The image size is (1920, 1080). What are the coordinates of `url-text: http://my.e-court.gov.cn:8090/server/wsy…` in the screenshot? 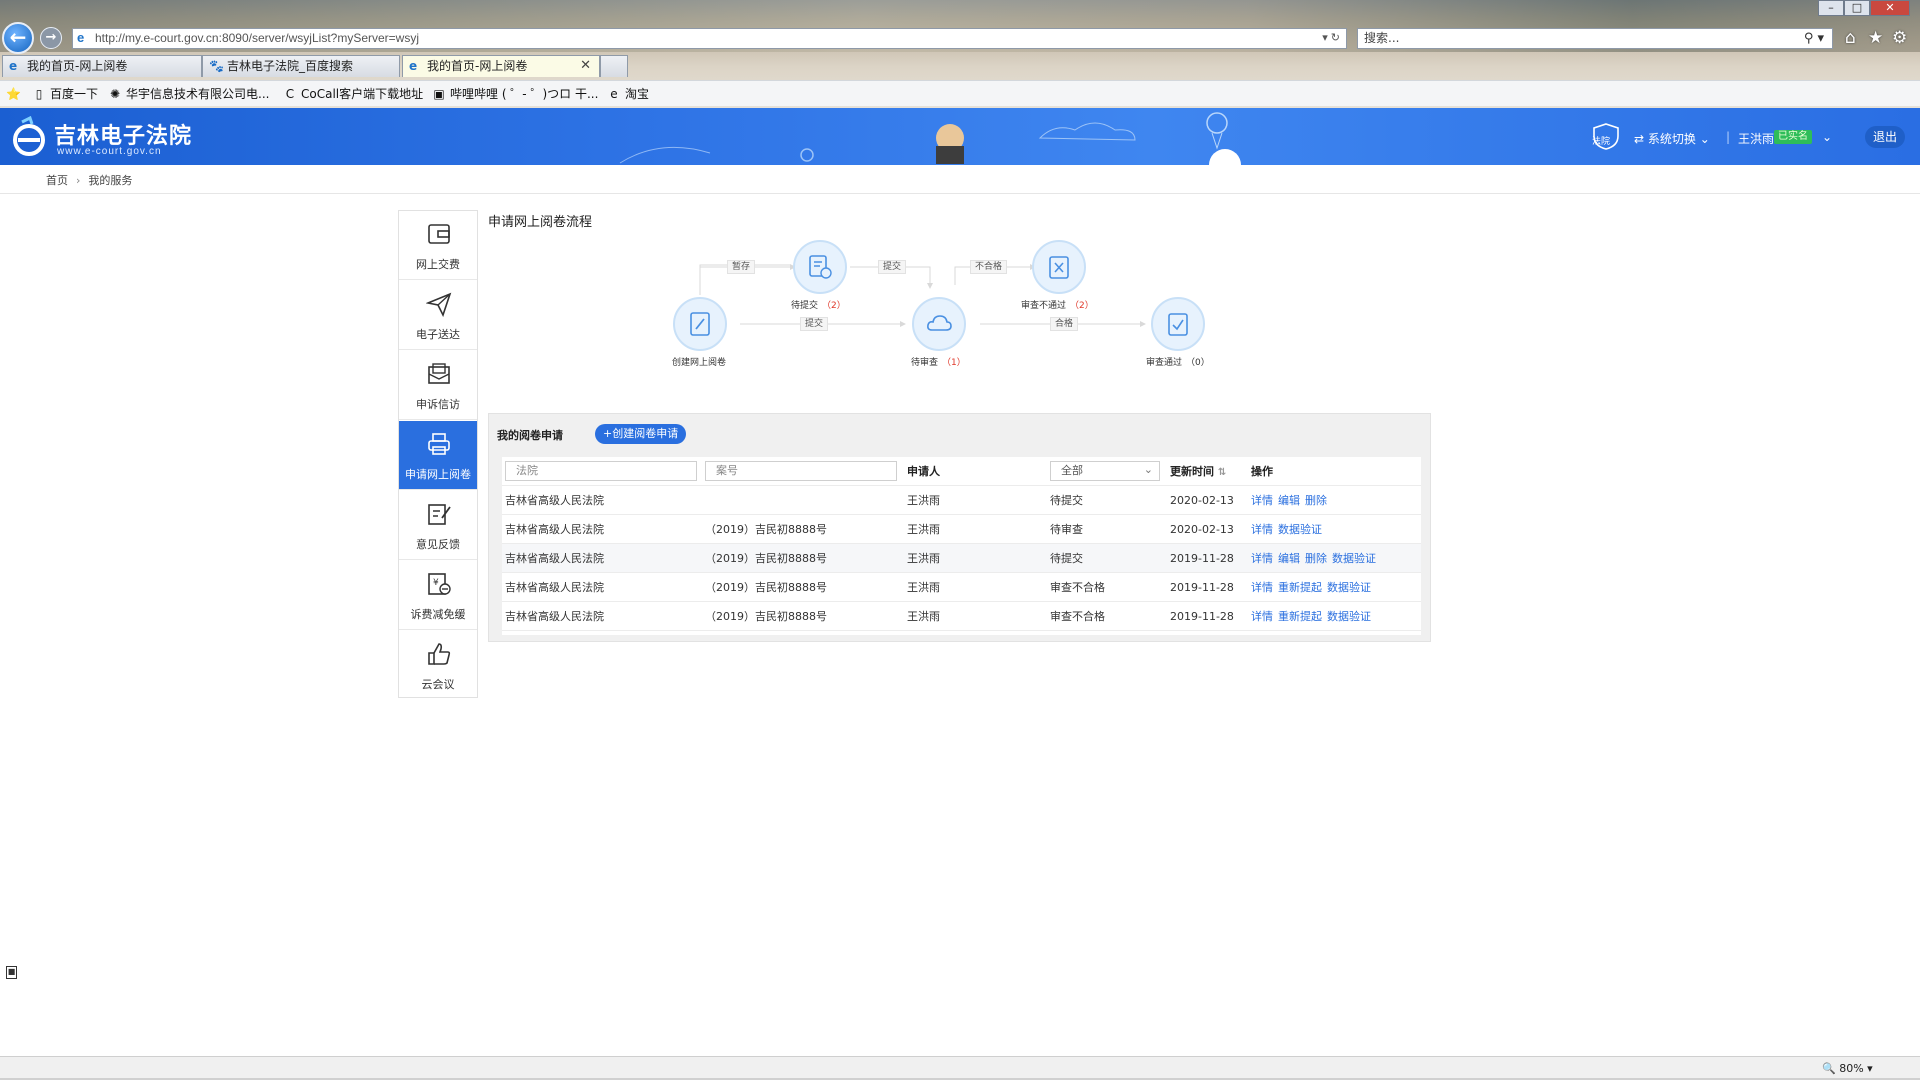 It's located at (257, 38).